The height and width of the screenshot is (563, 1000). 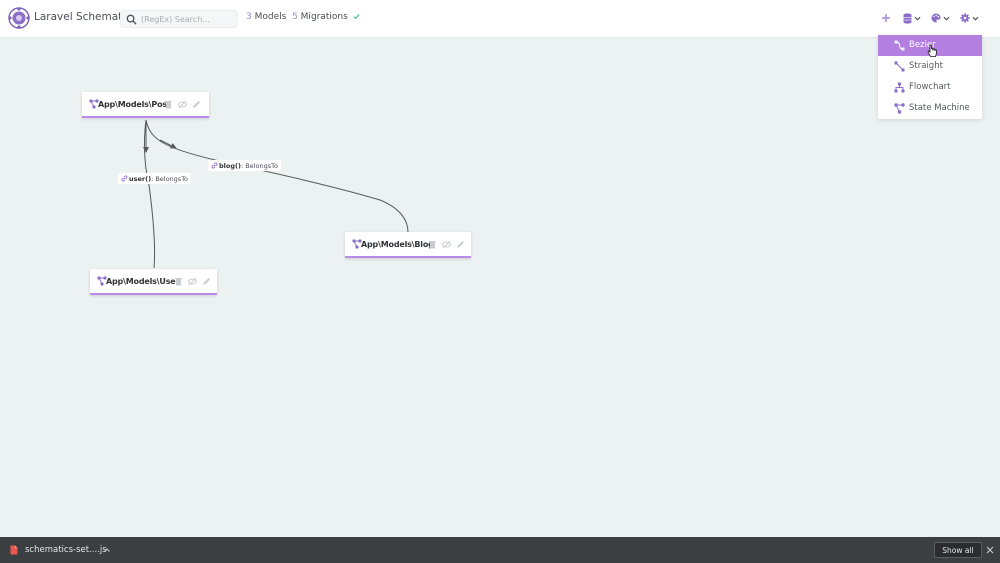 I want to click on download-file-name: schematics-set....js, so click(x=66, y=550).